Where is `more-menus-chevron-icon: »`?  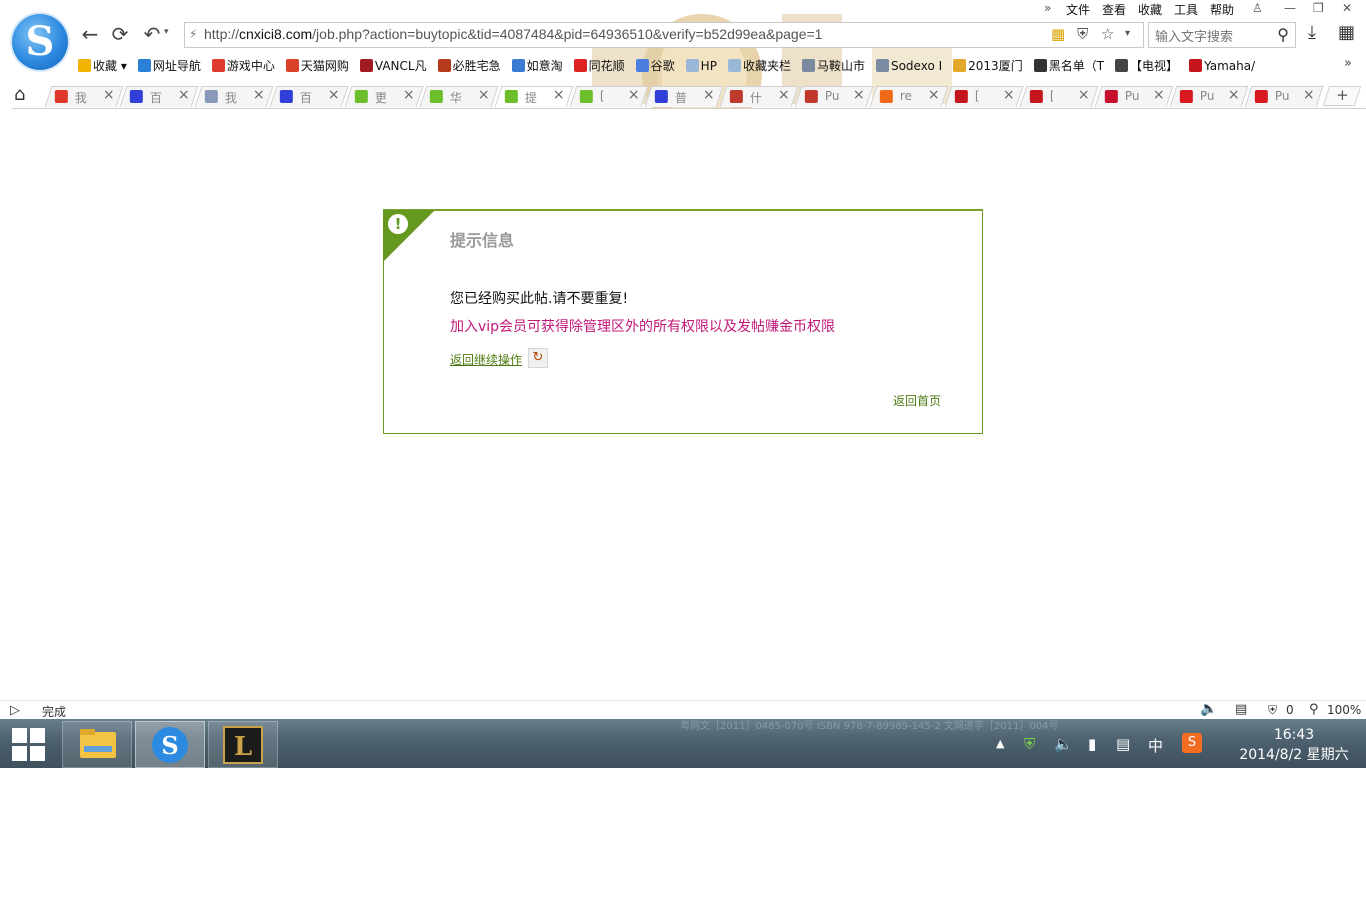 more-menus-chevron-icon: » is located at coordinates (1047, 8).